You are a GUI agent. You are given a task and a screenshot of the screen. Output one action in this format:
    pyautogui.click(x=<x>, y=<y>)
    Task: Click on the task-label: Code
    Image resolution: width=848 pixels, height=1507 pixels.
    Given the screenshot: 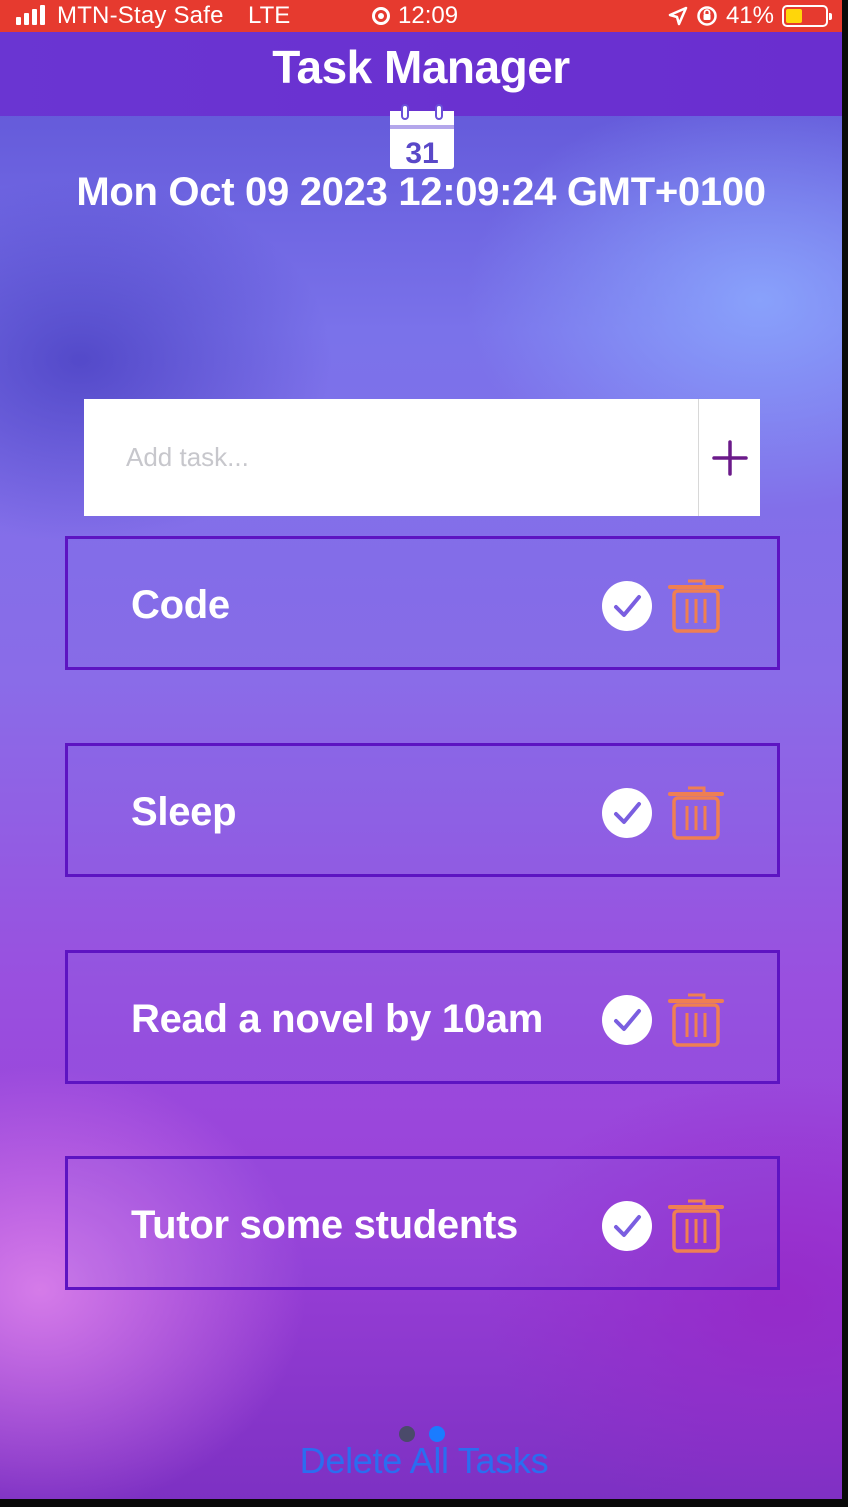 What is the action you would take?
    pyautogui.click(x=180, y=605)
    